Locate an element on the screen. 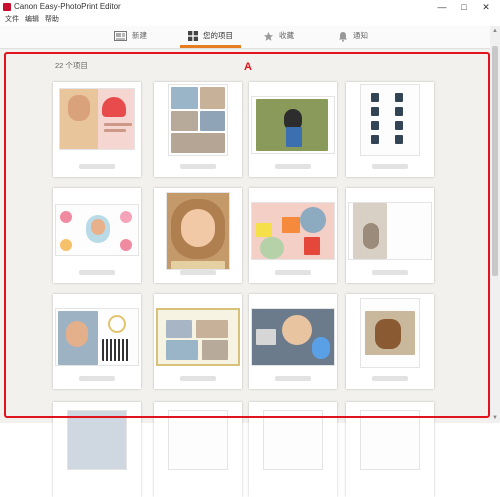 This screenshot has height=497, width=500. scroll-thumb is located at coordinates (495, 161).